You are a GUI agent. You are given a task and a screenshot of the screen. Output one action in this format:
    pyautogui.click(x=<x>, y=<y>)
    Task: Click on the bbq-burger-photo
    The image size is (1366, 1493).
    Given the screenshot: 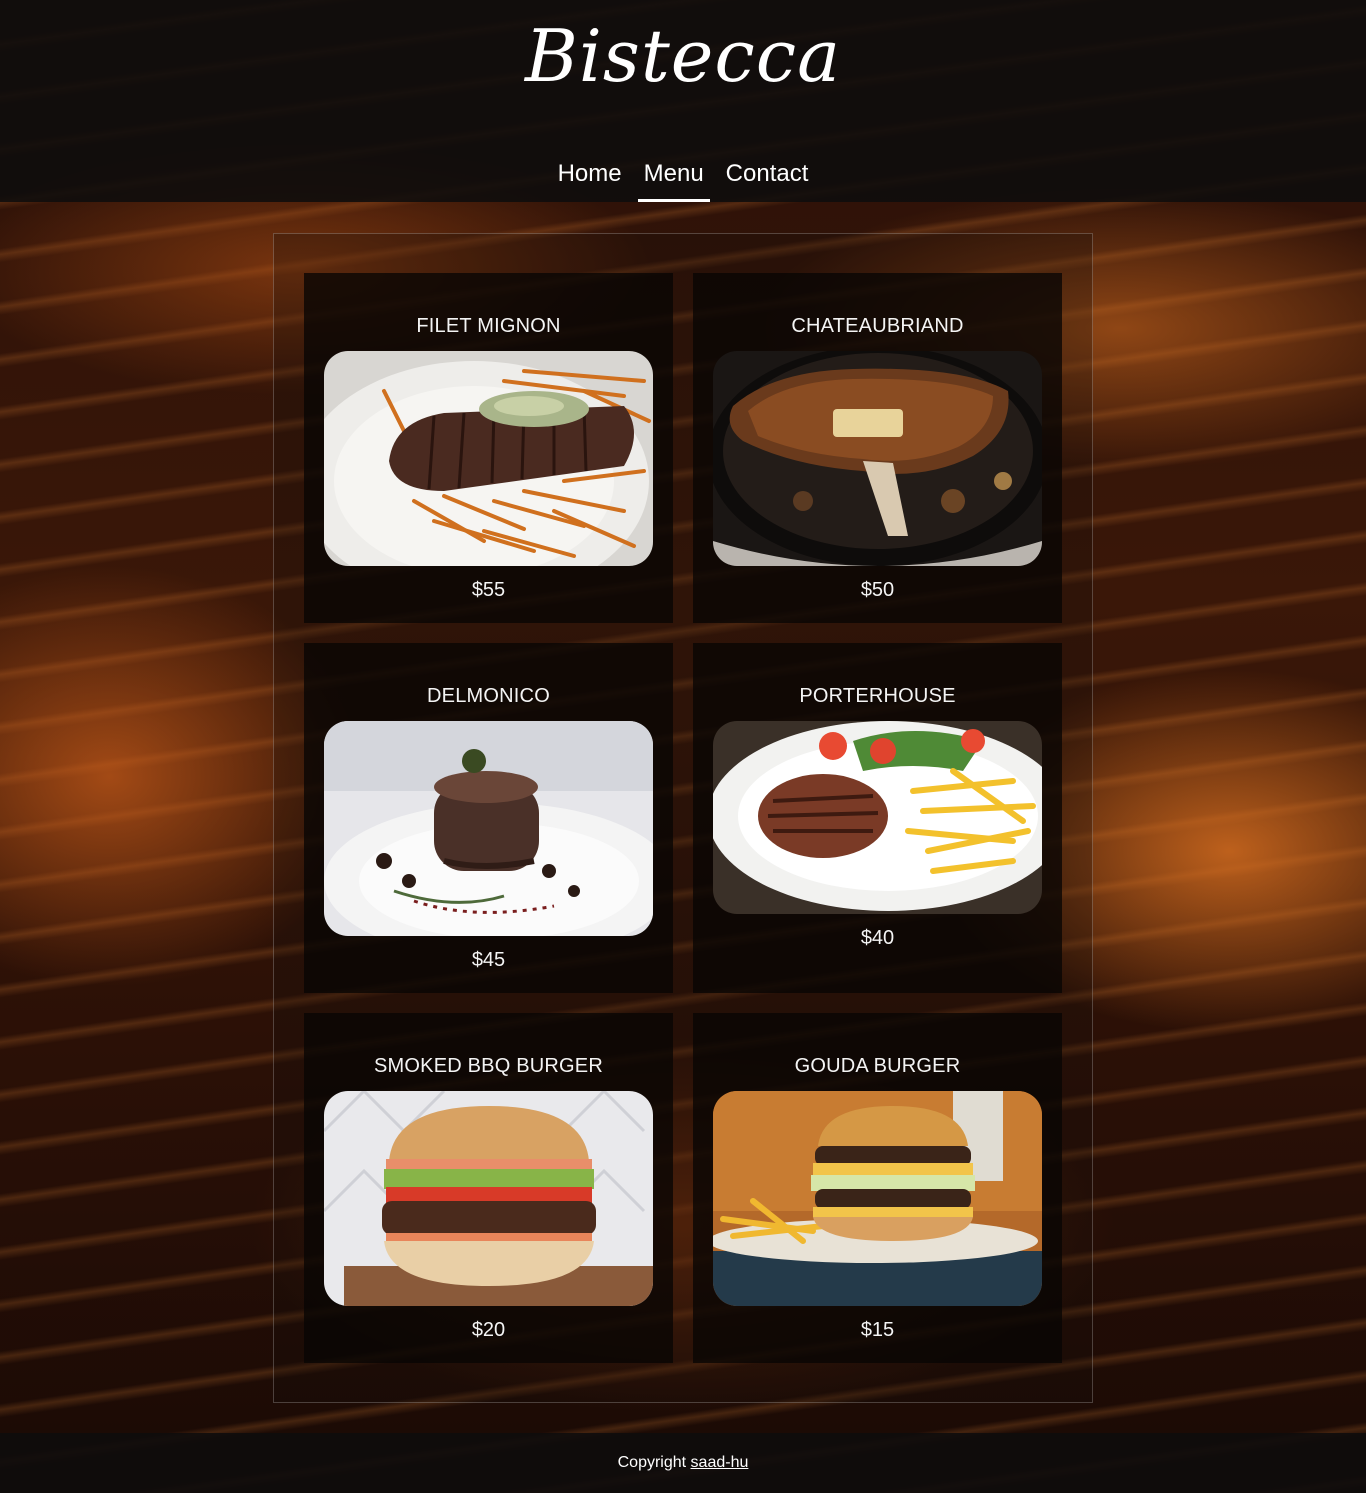 What is the action you would take?
    pyautogui.click(x=488, y=1198)
    